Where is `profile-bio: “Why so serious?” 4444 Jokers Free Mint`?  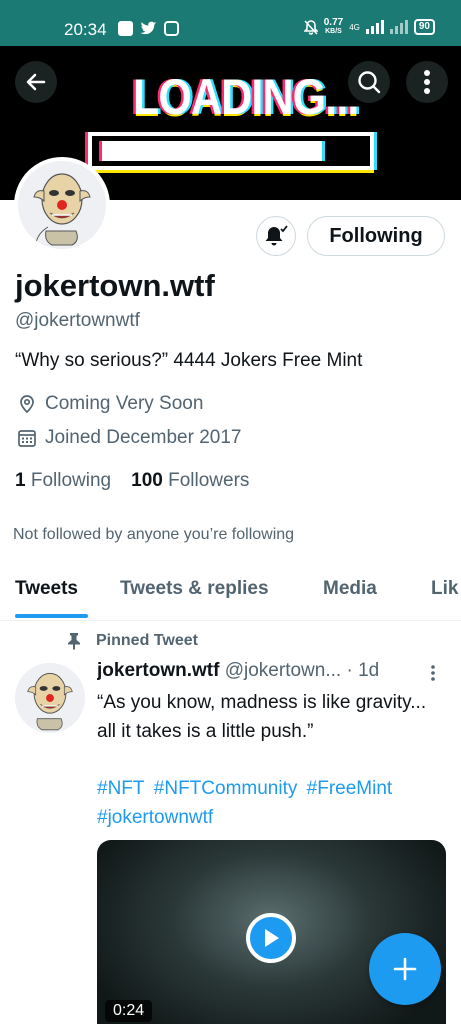
profile-bio: “Why so serious?” 4444 Jokers Free Mint is located at coordinates (189, 360).